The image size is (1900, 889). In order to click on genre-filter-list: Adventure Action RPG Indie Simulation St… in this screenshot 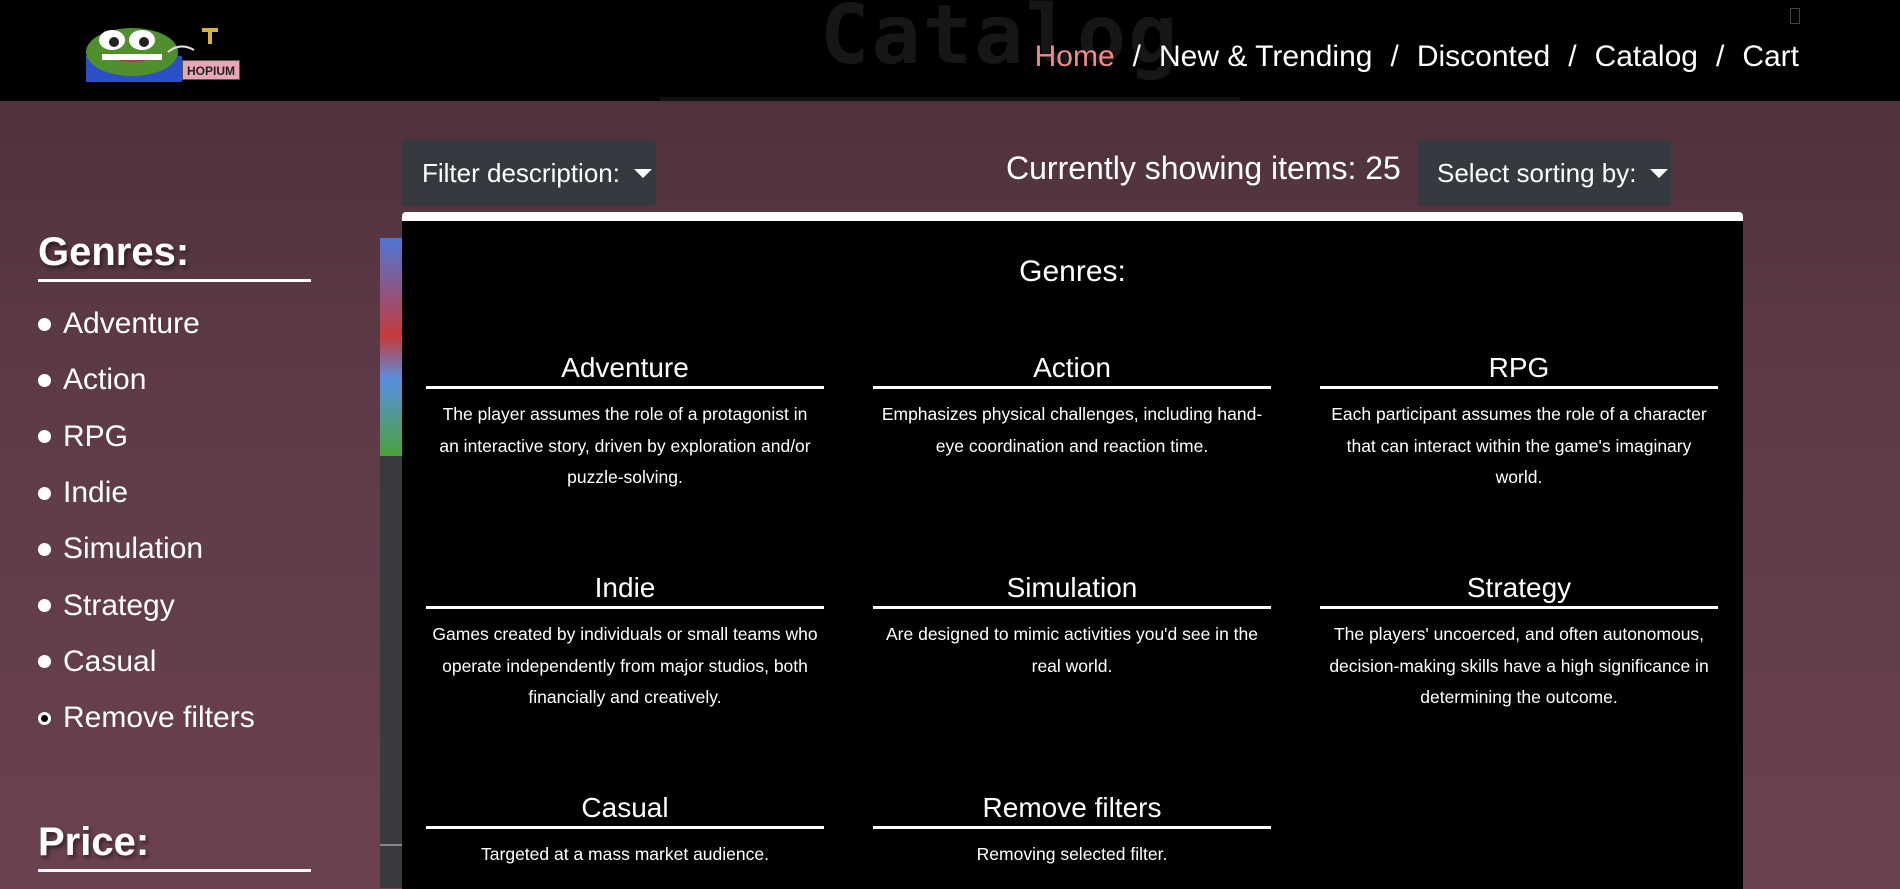, I will do `click(178, 521)`.